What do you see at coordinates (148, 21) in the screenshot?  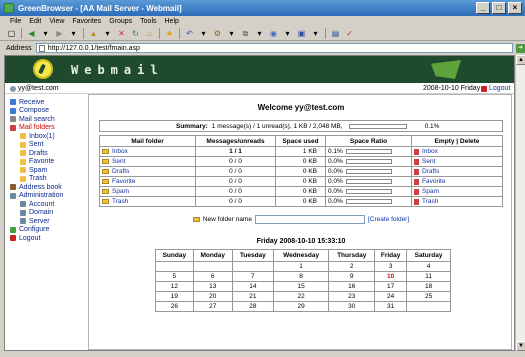 I see `menu-tools: Tools` at bounding box center [148, 21].